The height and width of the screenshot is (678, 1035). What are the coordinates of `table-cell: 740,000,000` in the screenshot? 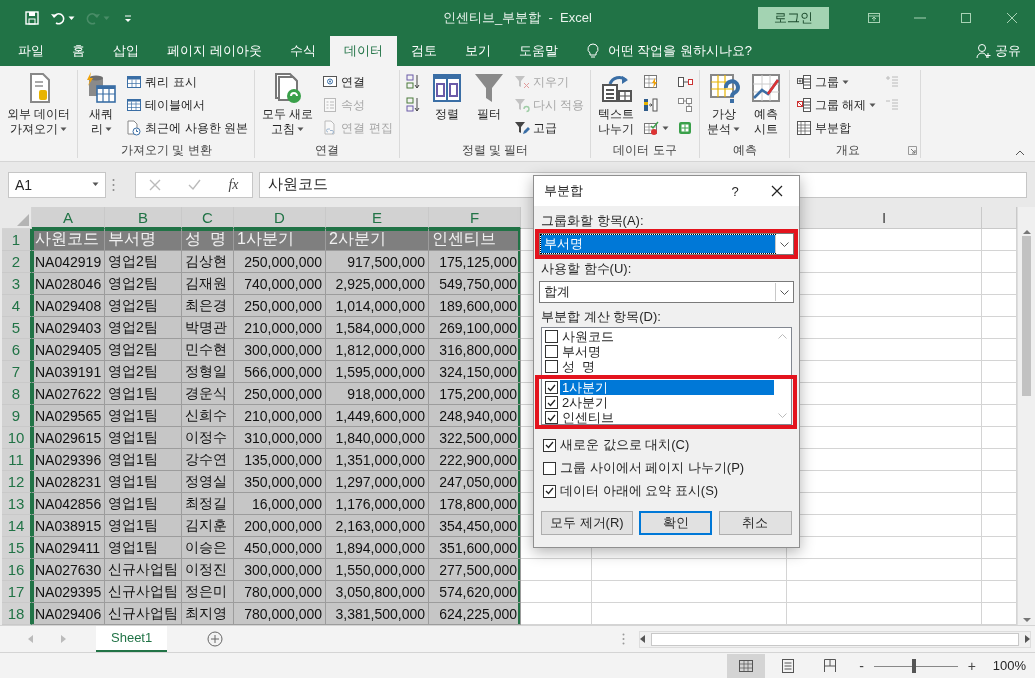 It's located at (280, 284).